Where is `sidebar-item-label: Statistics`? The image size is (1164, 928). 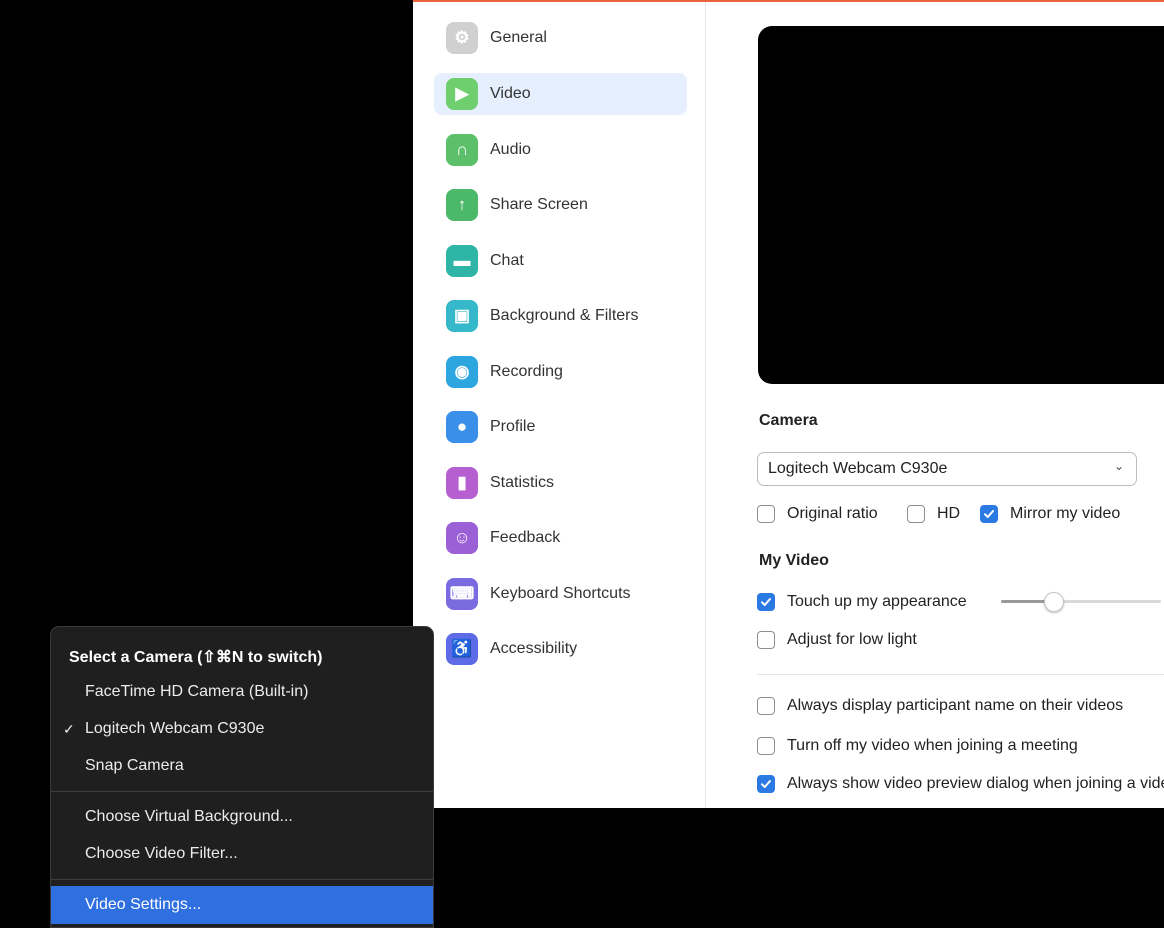
sidebar-item-label: Statistics is located at coordinates (522, 482).